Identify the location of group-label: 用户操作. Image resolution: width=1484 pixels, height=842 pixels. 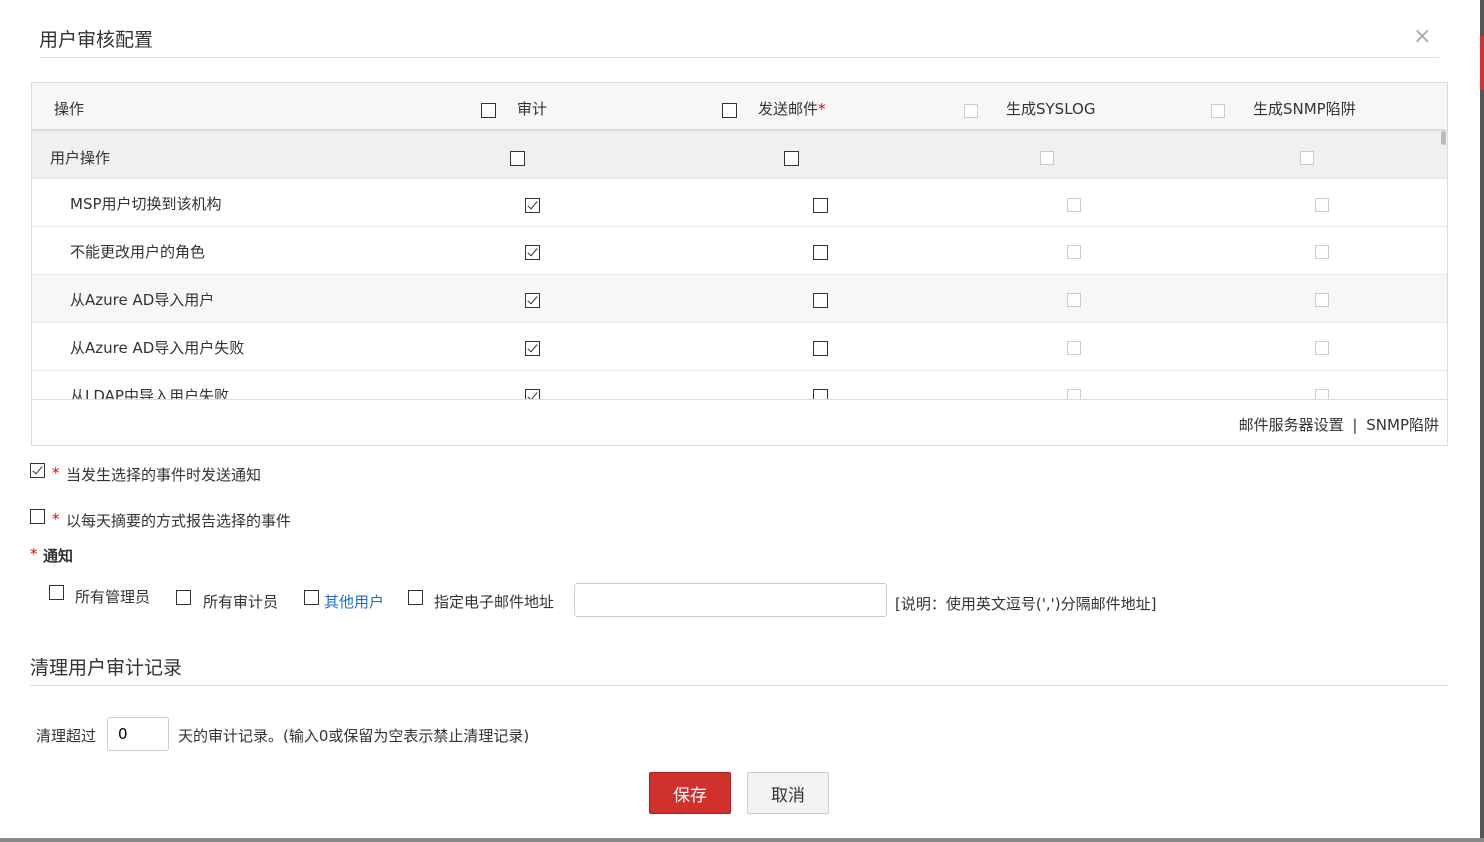
(80, 158).